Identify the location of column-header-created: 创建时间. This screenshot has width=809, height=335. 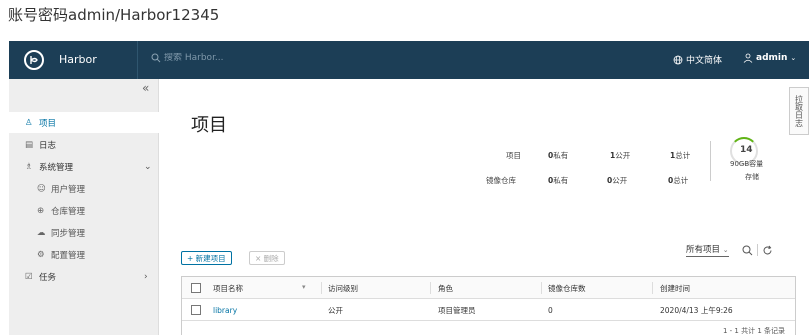
(675, 288).